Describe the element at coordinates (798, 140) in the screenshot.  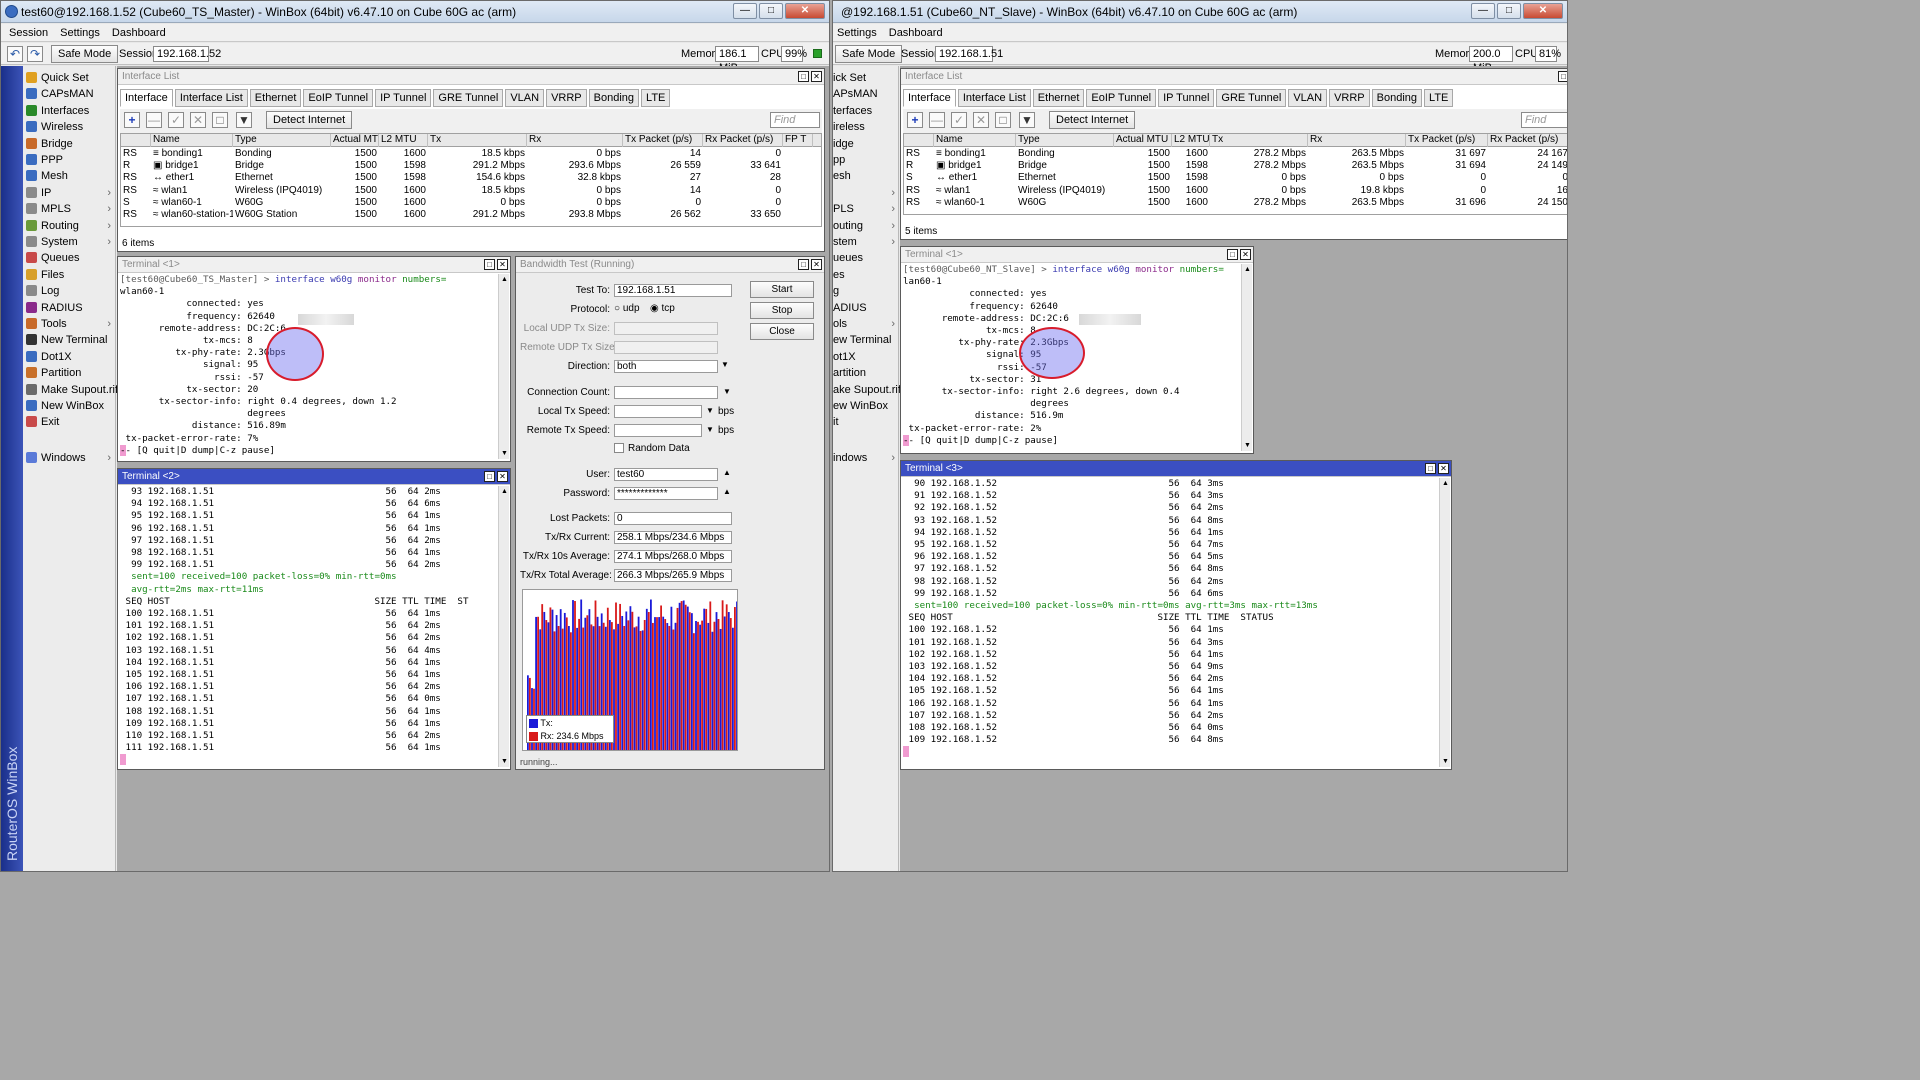
I see `column-header-fp-t: FP T` at that location.